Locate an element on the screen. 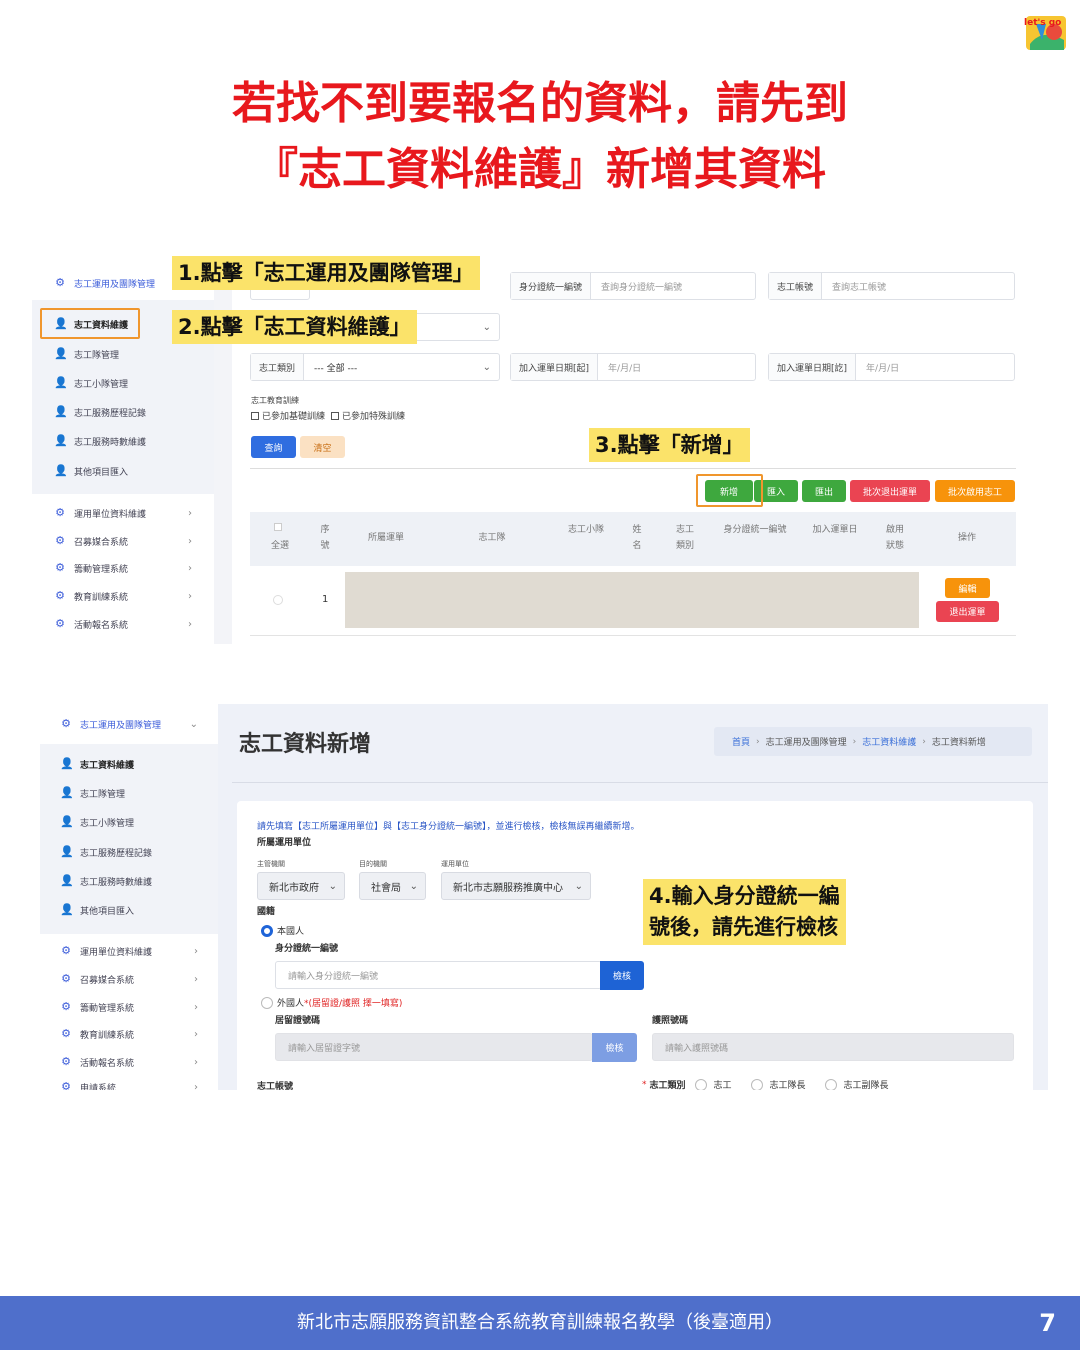  th-action: 操作 is located at coordinates (966, 538).